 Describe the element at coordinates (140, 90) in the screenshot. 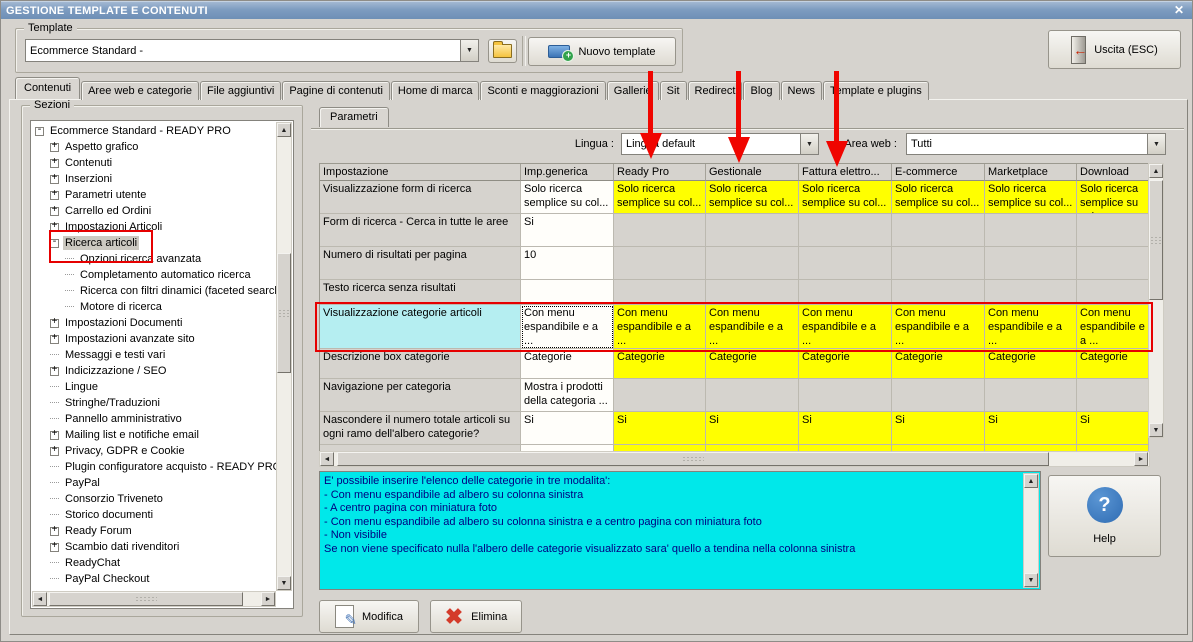

I see `tab-aree-web-e-categorie: Aree web e categorie` at that location.